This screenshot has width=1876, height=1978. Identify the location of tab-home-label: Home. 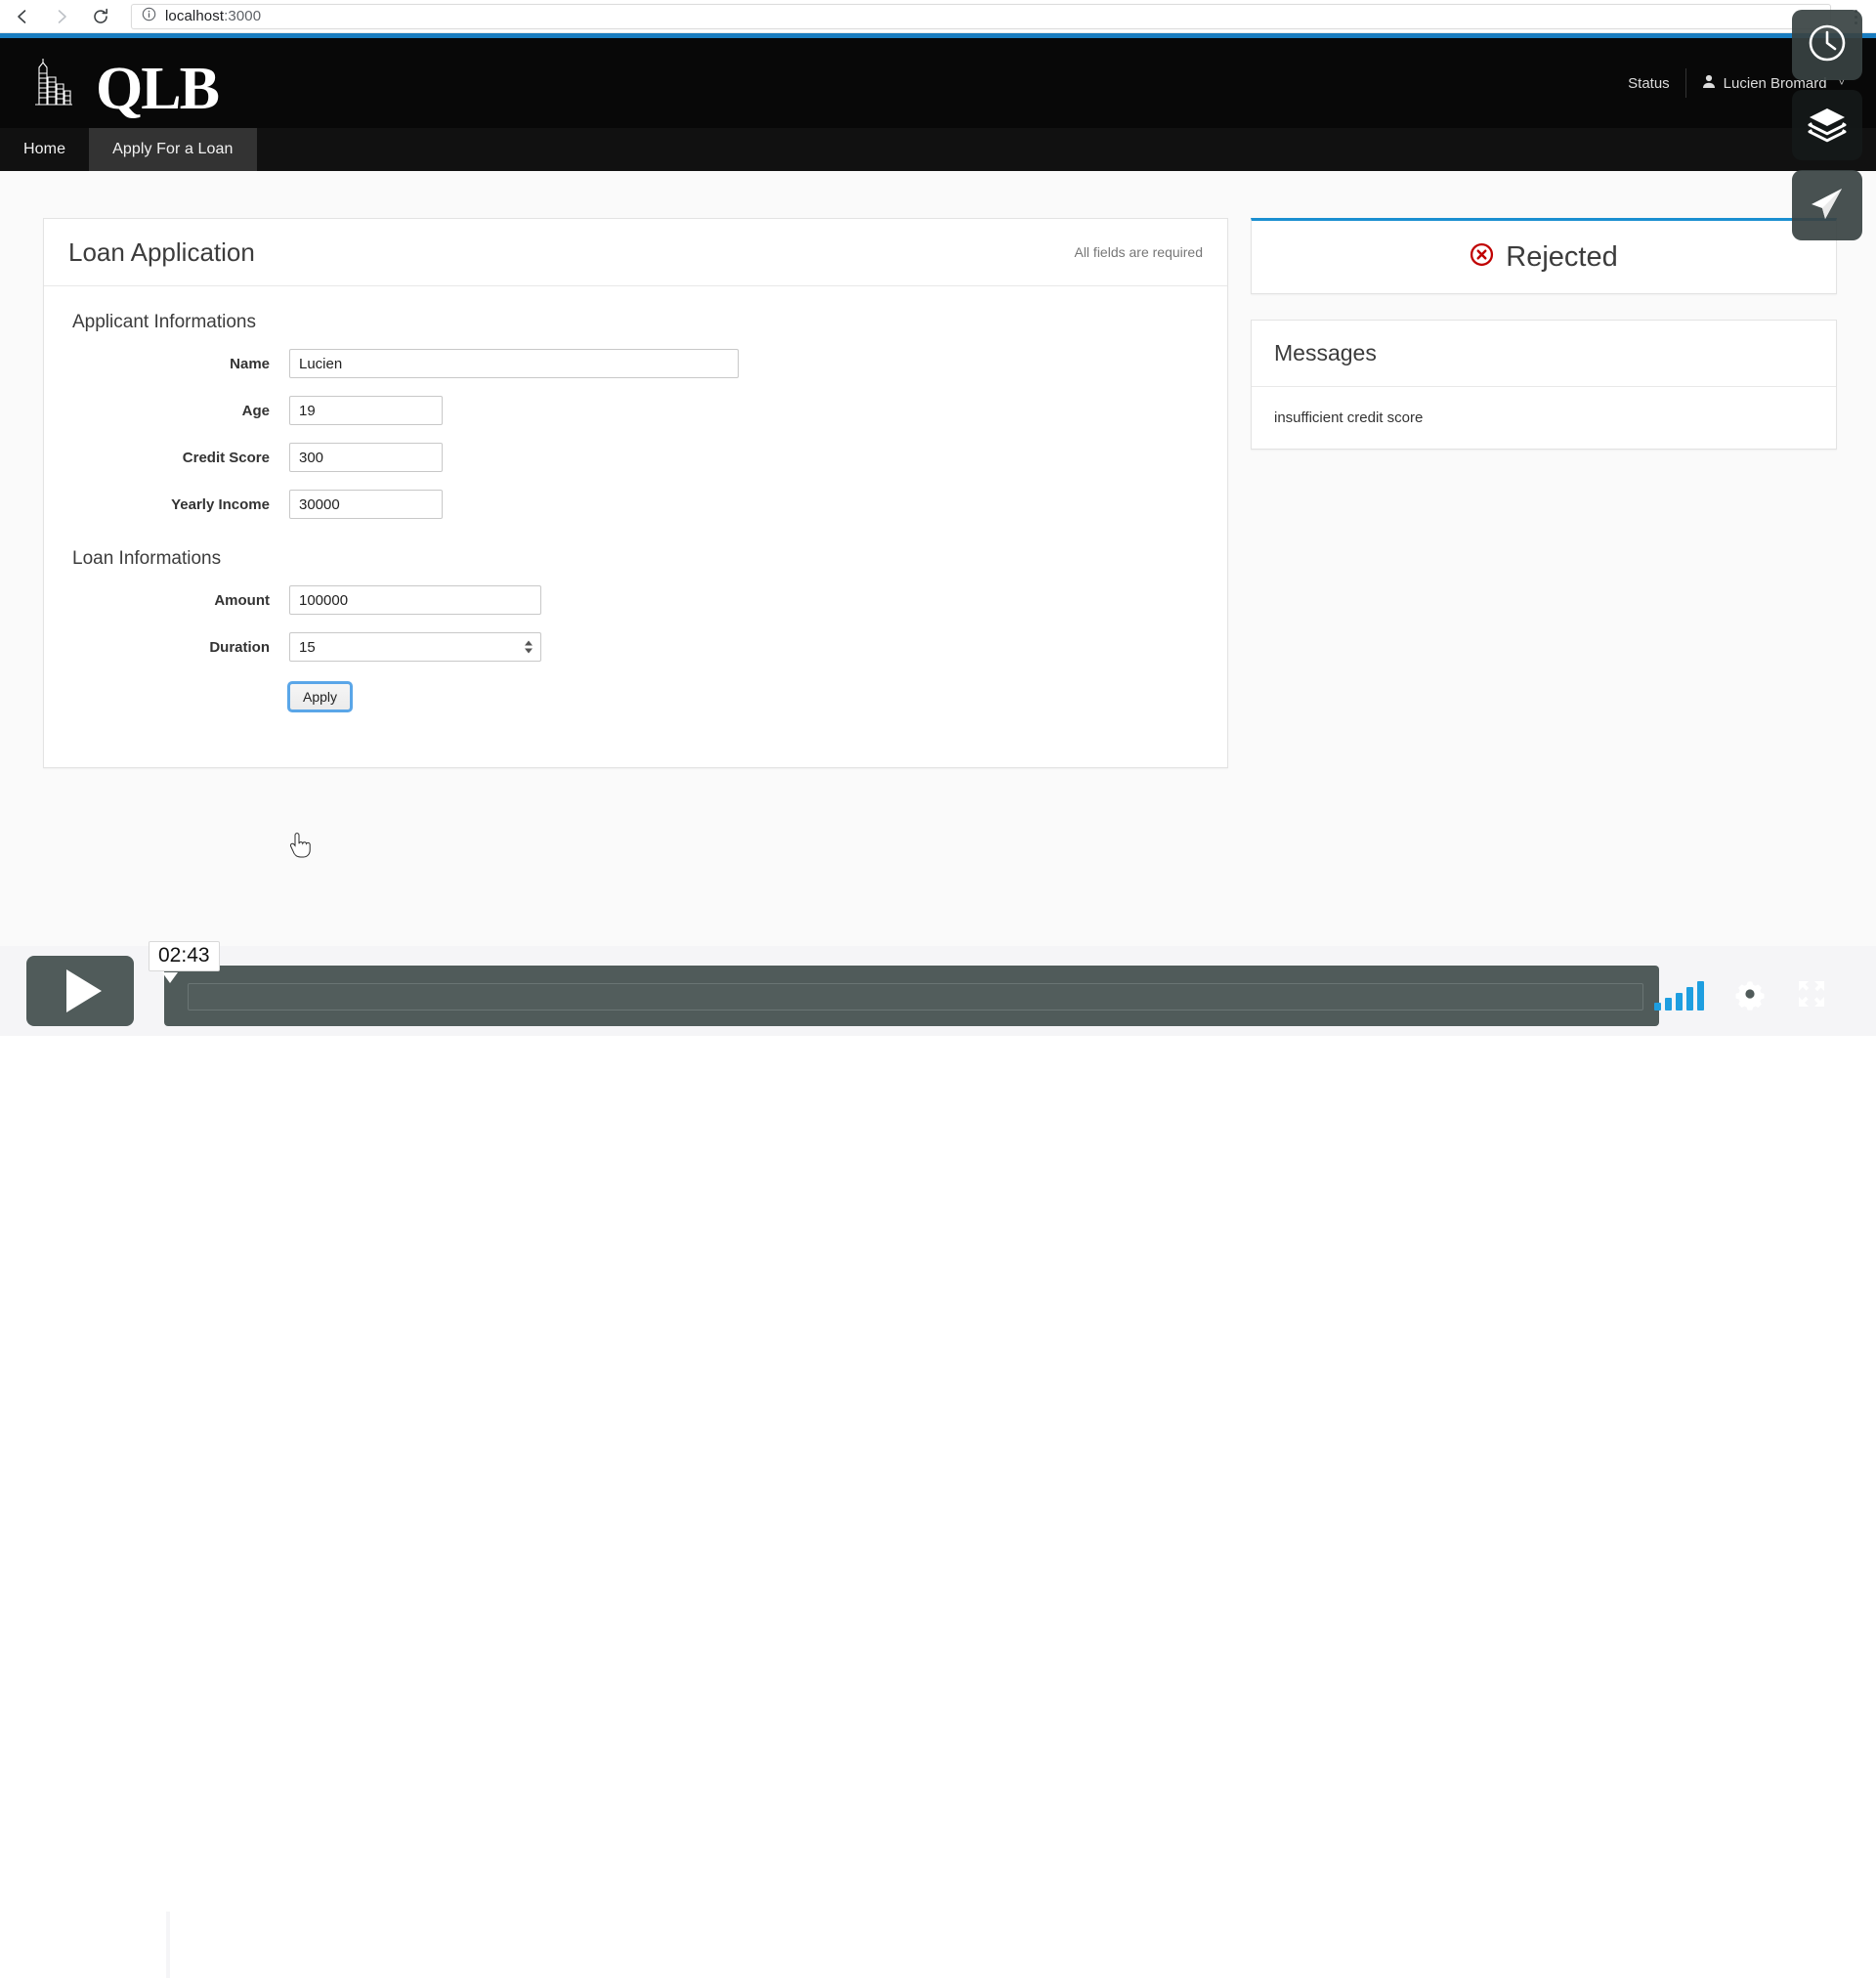
(44, 149).